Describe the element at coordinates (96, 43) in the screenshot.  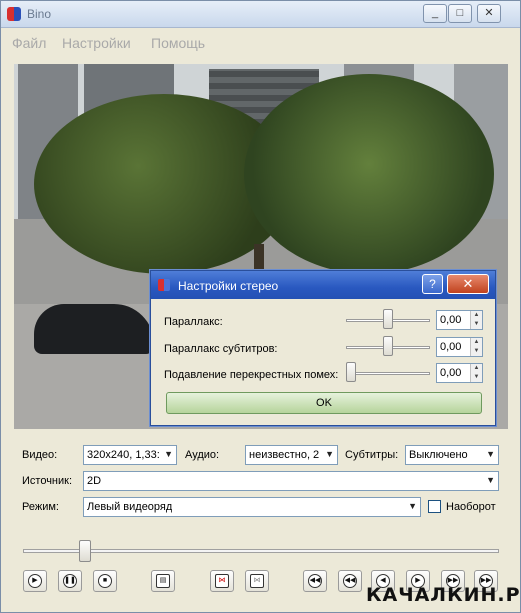
I see `menu-settings: Настройки` at that location.